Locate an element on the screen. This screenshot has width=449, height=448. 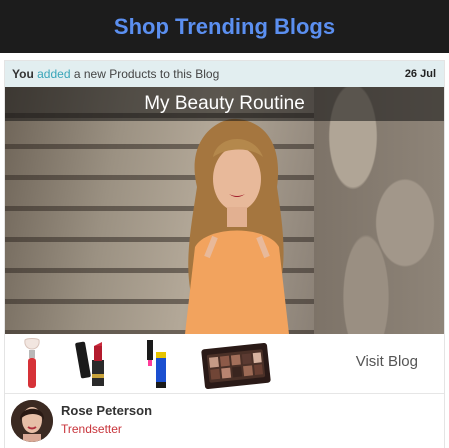
activity-text: You added a new Products to this Blog is located at coordinates (115, 74).